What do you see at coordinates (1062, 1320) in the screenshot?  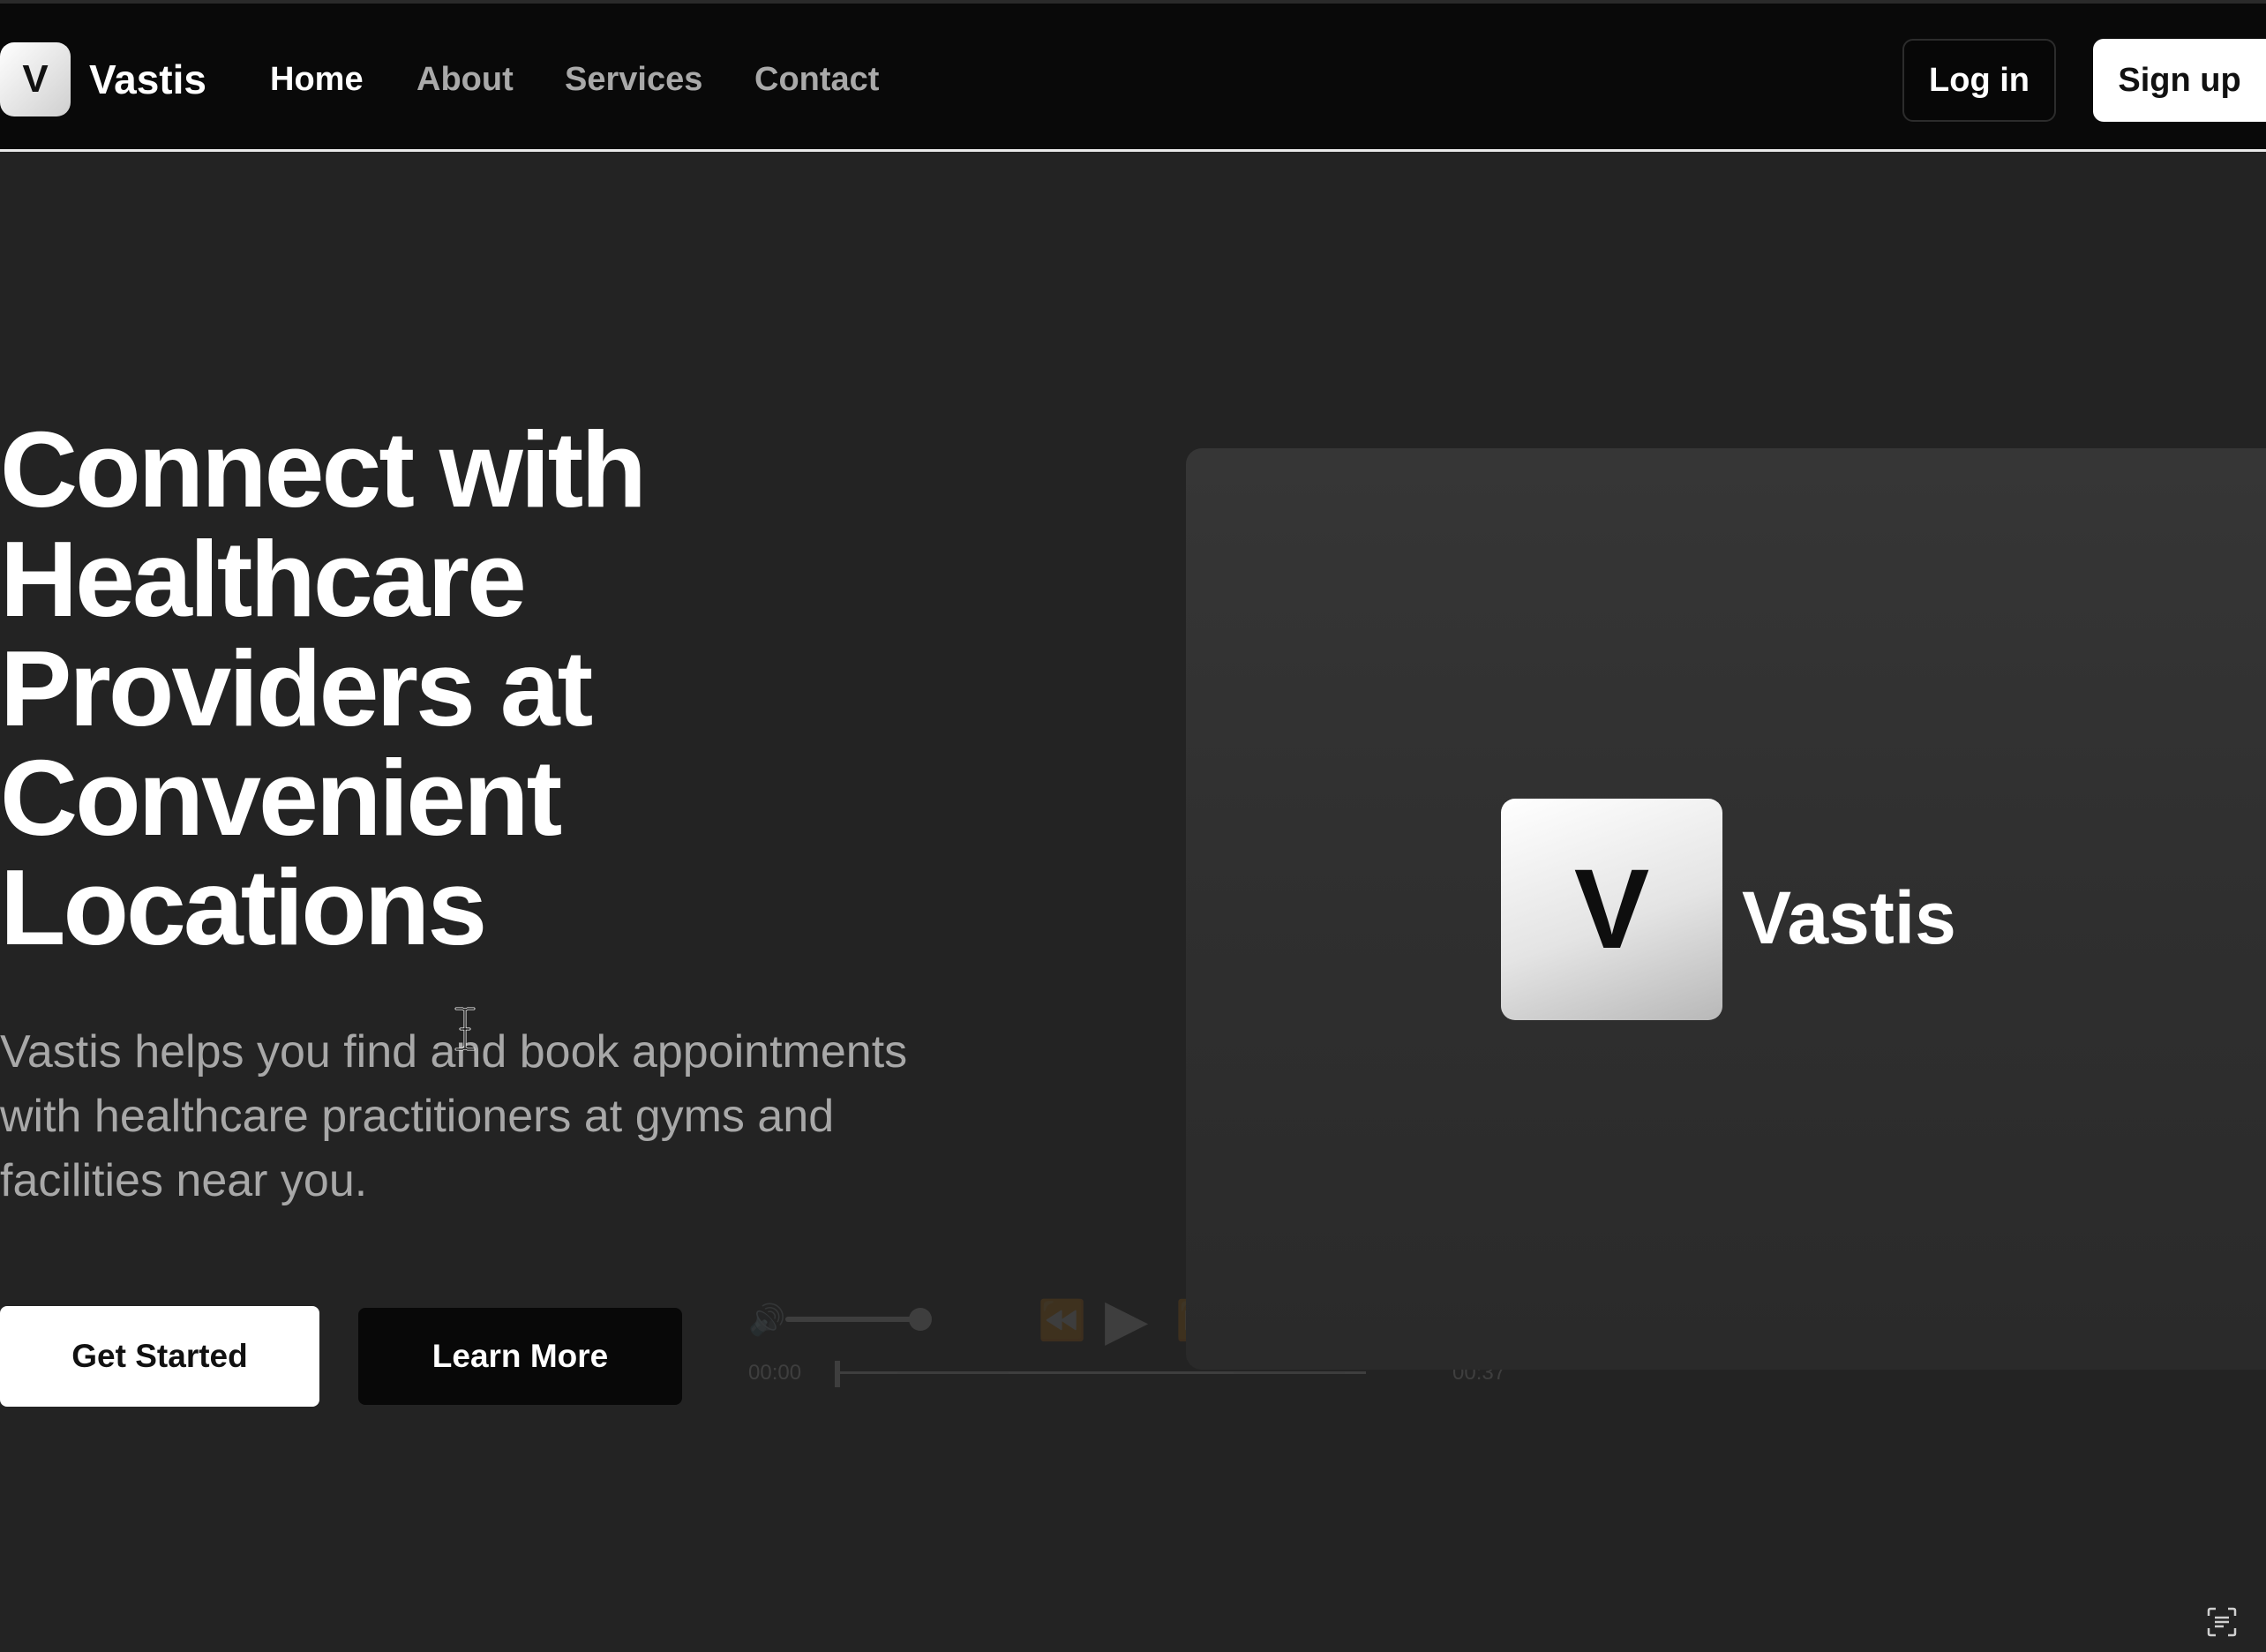 I see `rewind-icon: ⏪` at bounding box center [1062, 1320].